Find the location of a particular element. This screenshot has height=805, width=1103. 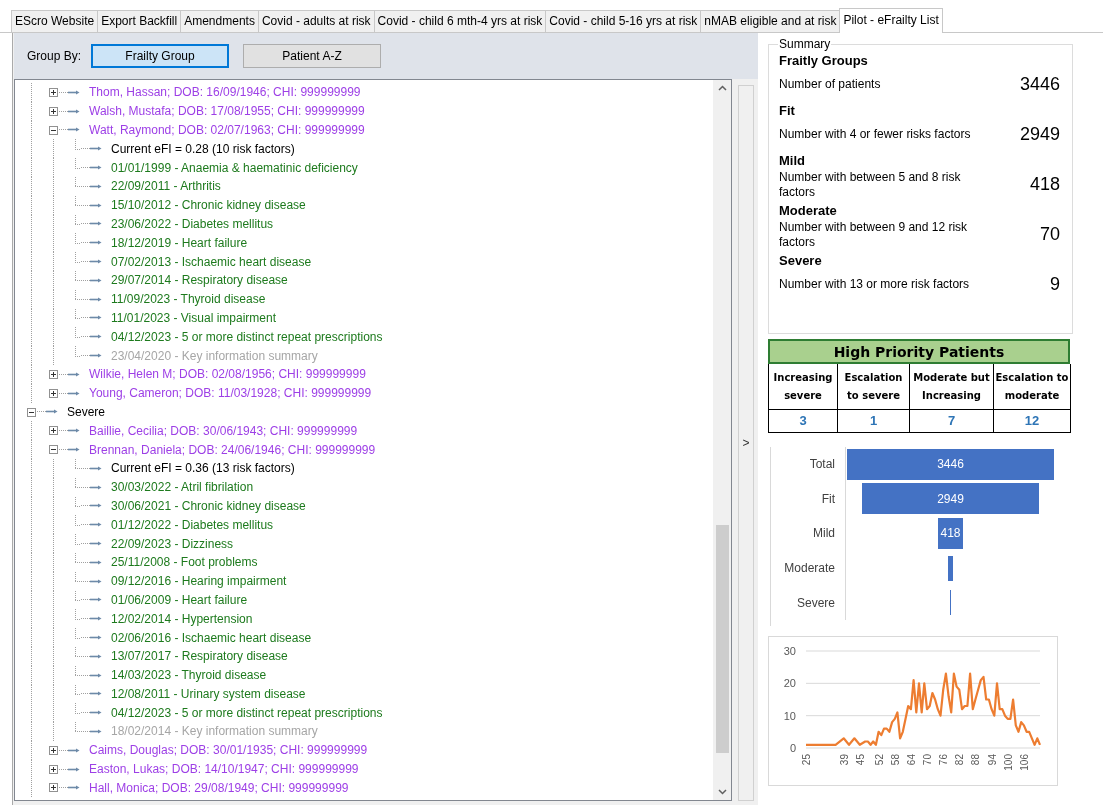

axis-label: 10 is located at coordinates (789, 715).